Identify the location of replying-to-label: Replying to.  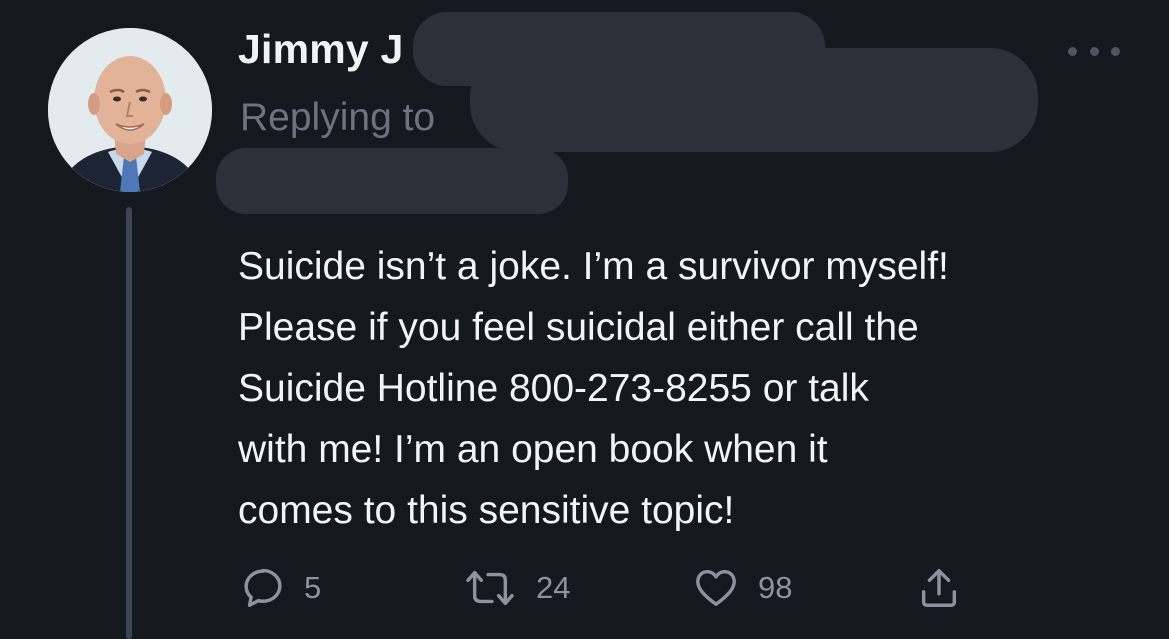
(338, 117).